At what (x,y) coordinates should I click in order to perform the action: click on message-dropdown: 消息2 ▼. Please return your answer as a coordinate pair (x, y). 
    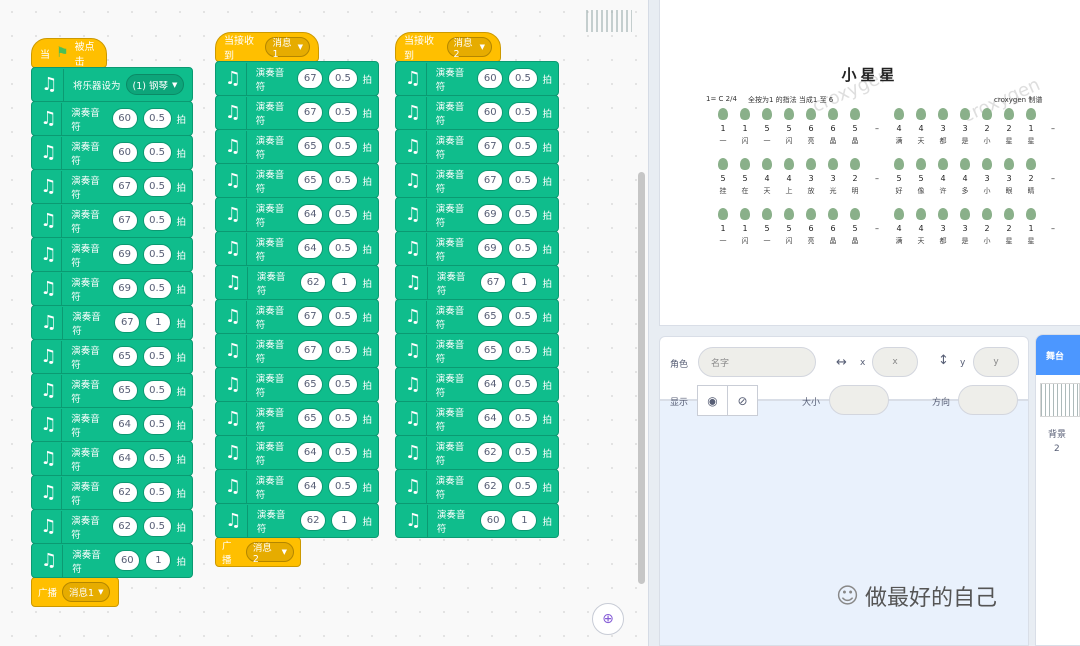
    Looking at the image, I should click on (469, 48).